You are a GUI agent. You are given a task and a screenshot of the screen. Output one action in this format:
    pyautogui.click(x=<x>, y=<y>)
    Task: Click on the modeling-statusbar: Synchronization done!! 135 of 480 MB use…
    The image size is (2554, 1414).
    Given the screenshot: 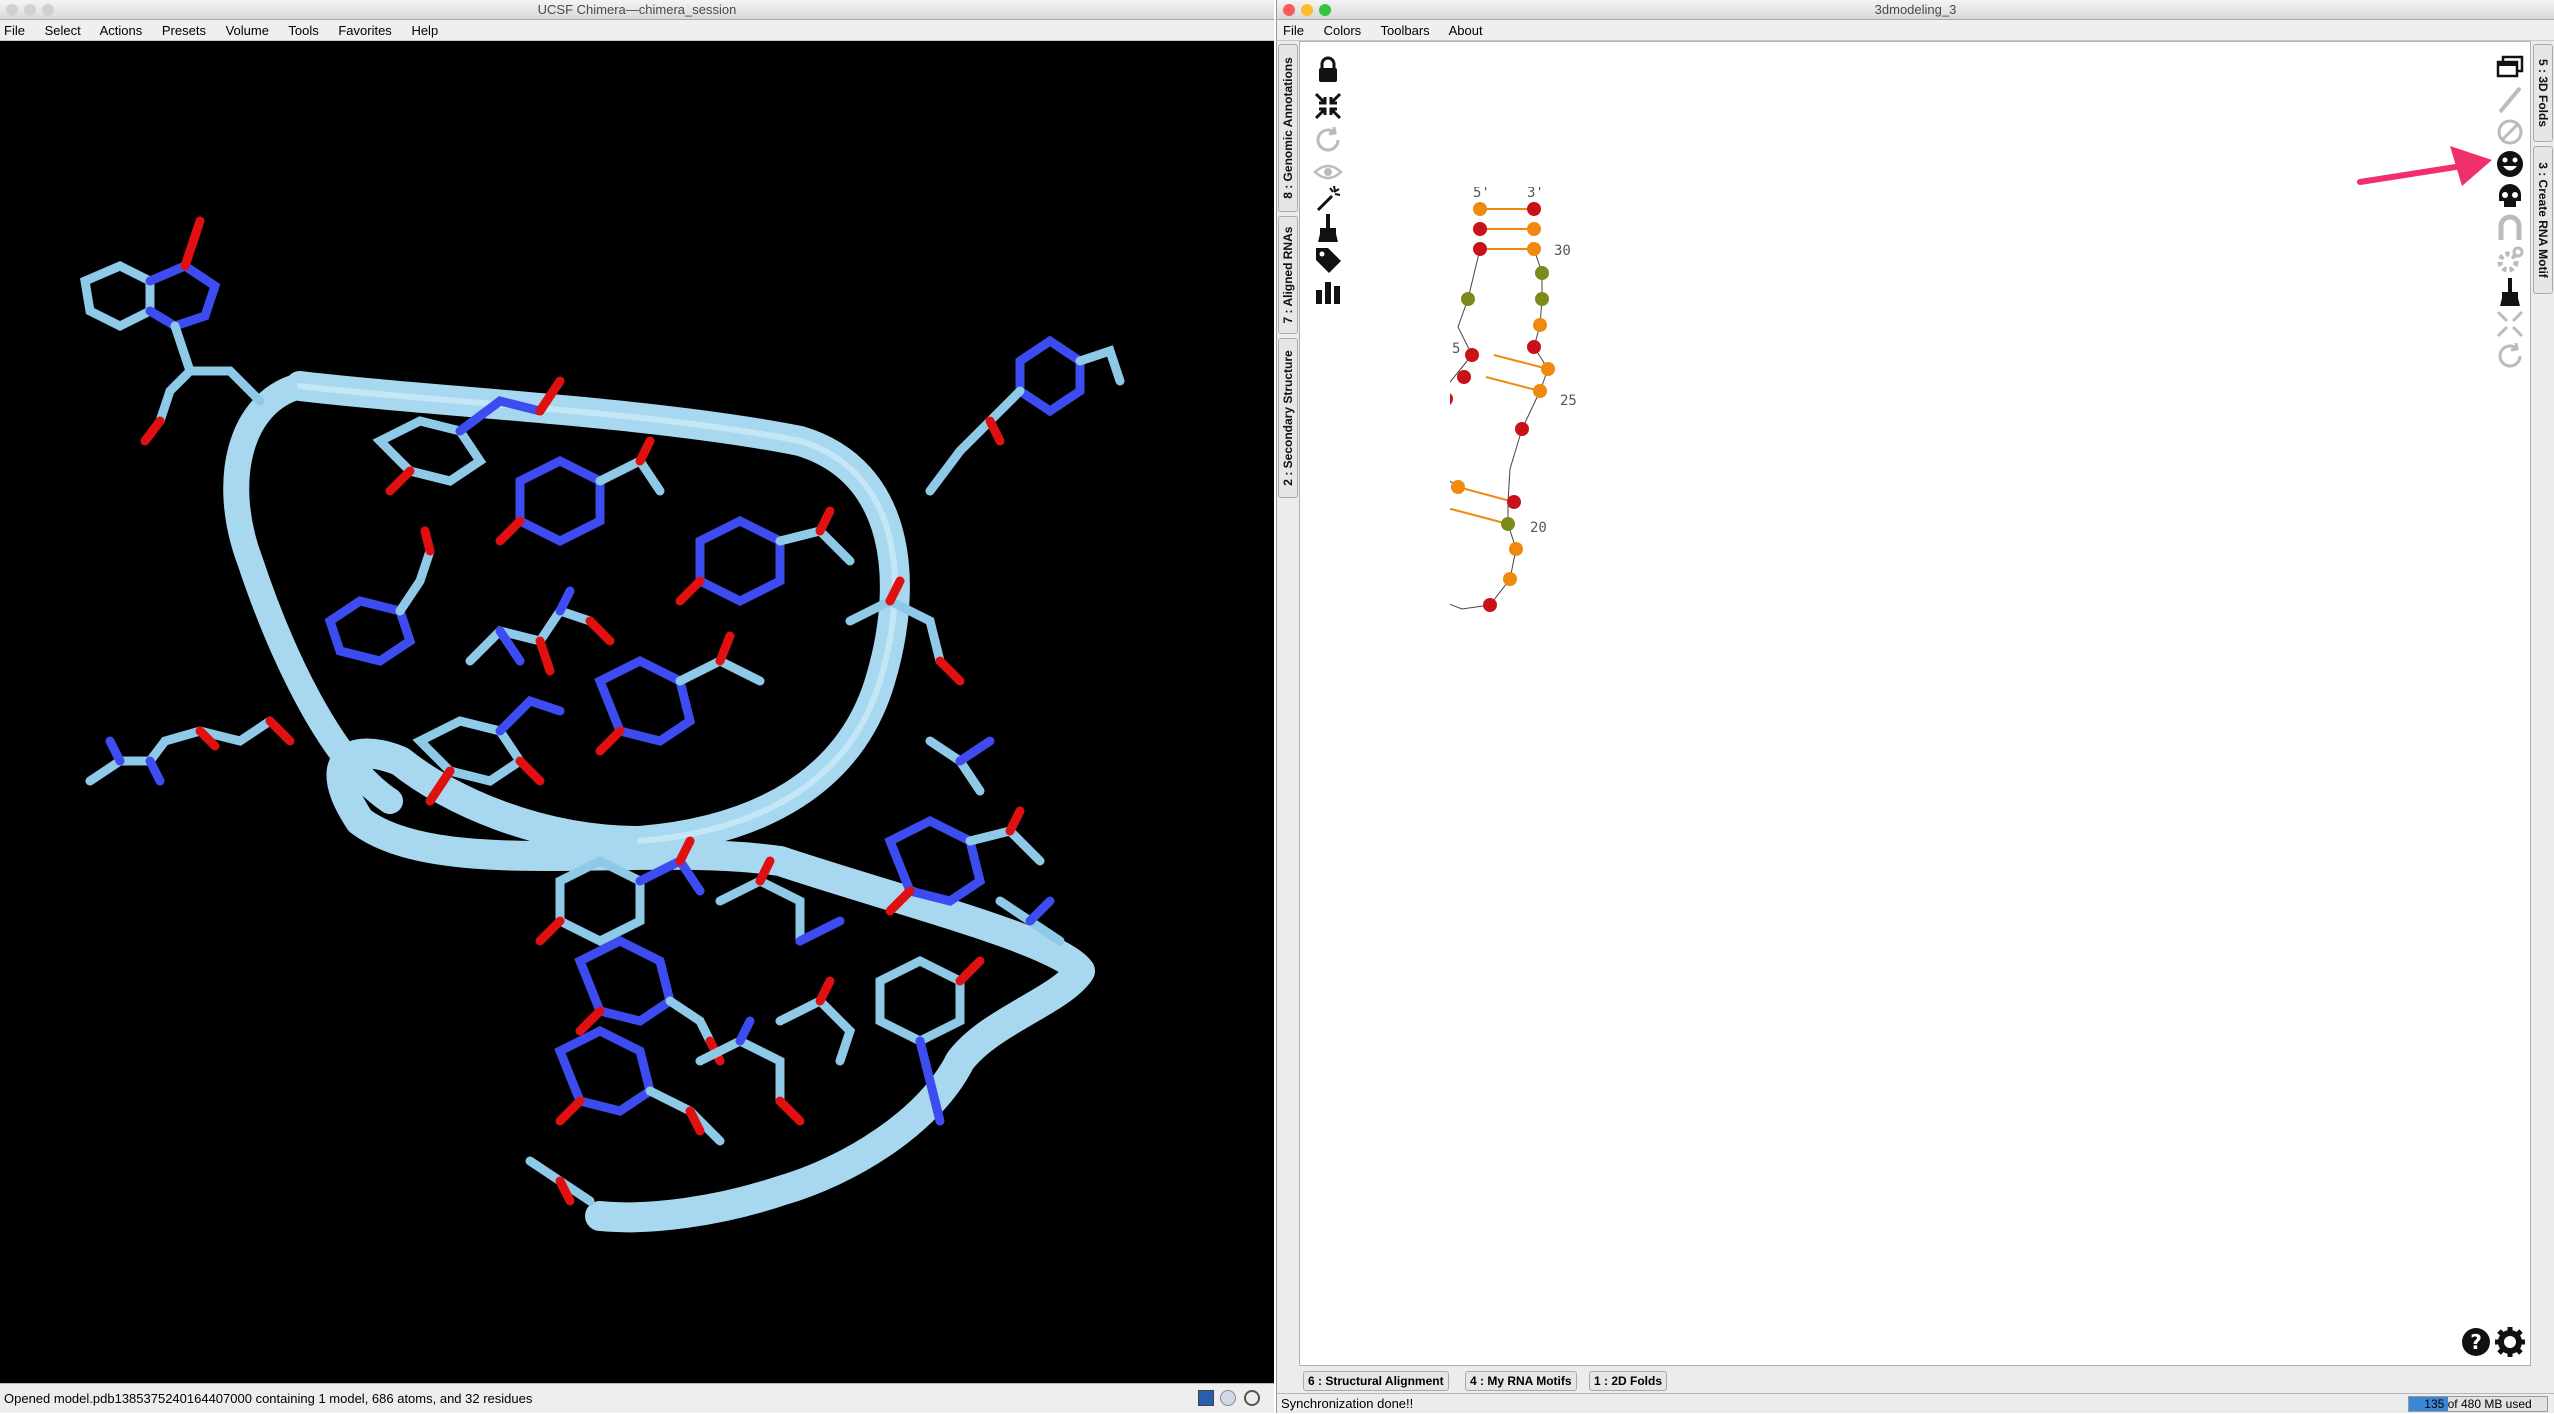 What is the action you would take?
    pyautogui.click(x=1915, y=1403)
    